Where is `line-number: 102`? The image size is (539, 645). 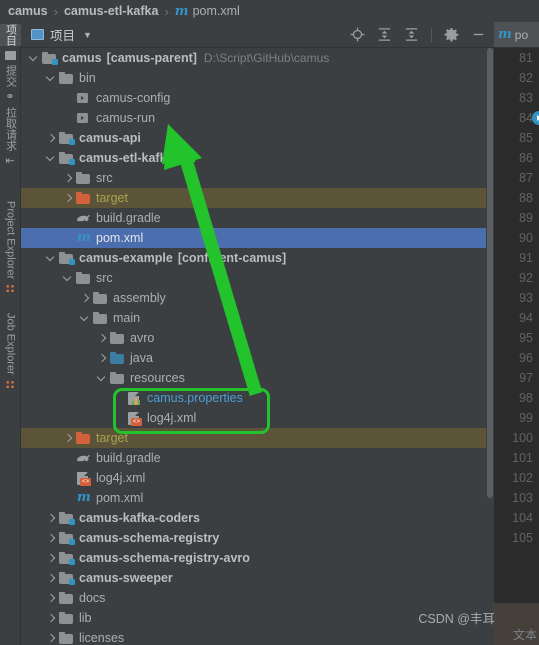
line-number: 102 is located at coordinates (522, 478).